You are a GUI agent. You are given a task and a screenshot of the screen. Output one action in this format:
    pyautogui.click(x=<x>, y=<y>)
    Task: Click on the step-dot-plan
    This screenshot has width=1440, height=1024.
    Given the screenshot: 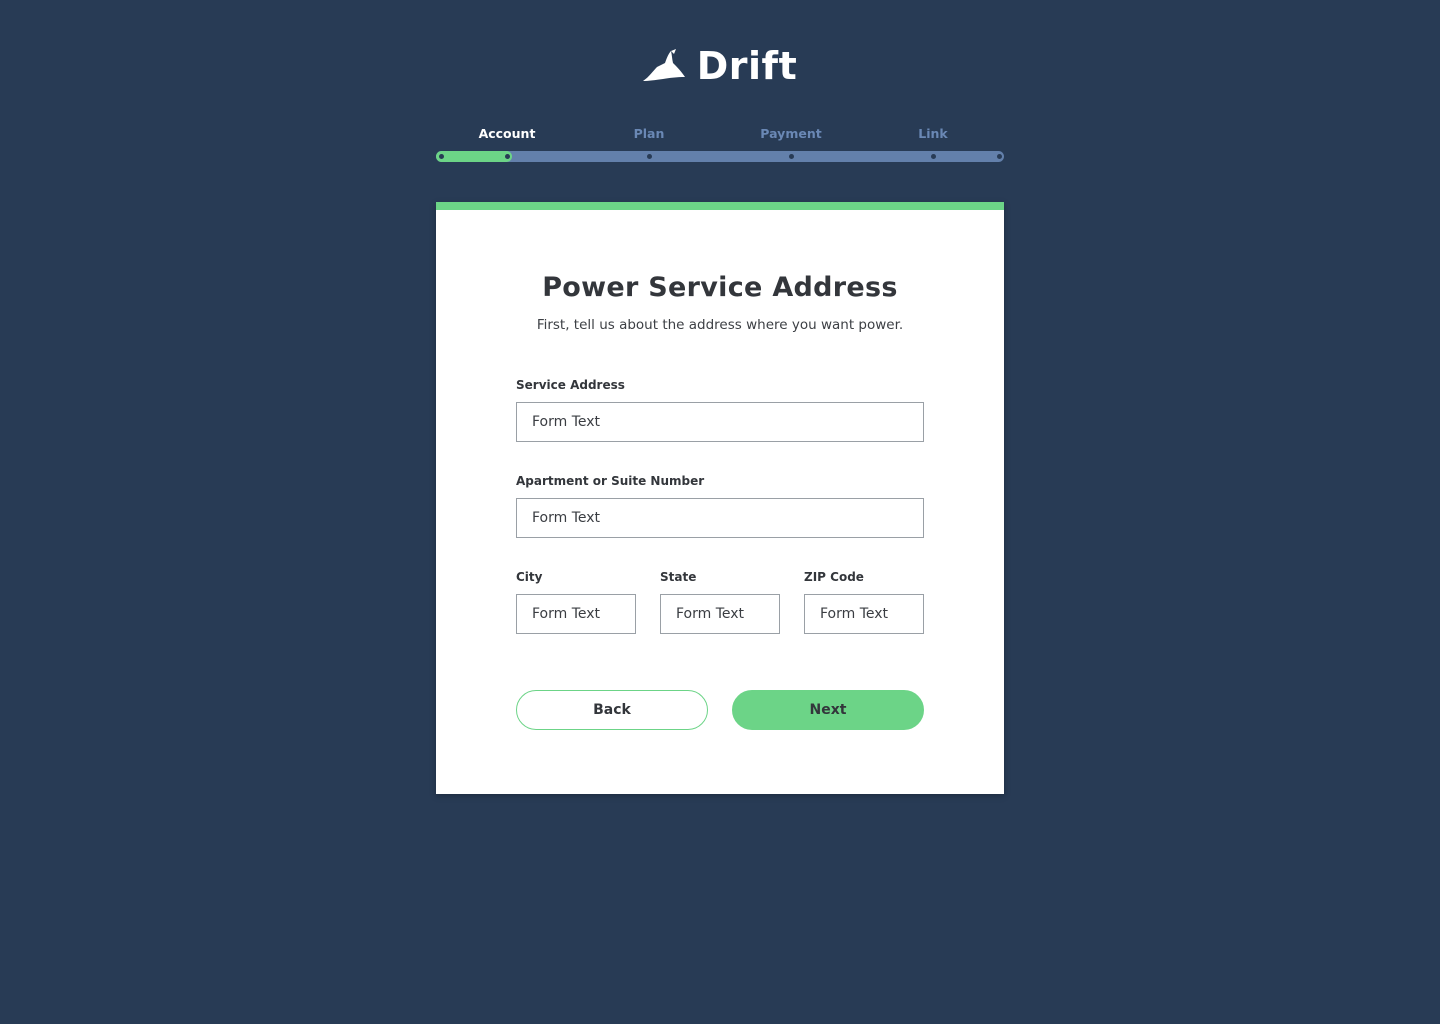 What is the action you would take?
    pyautogui.click(x=649, y=156)
    